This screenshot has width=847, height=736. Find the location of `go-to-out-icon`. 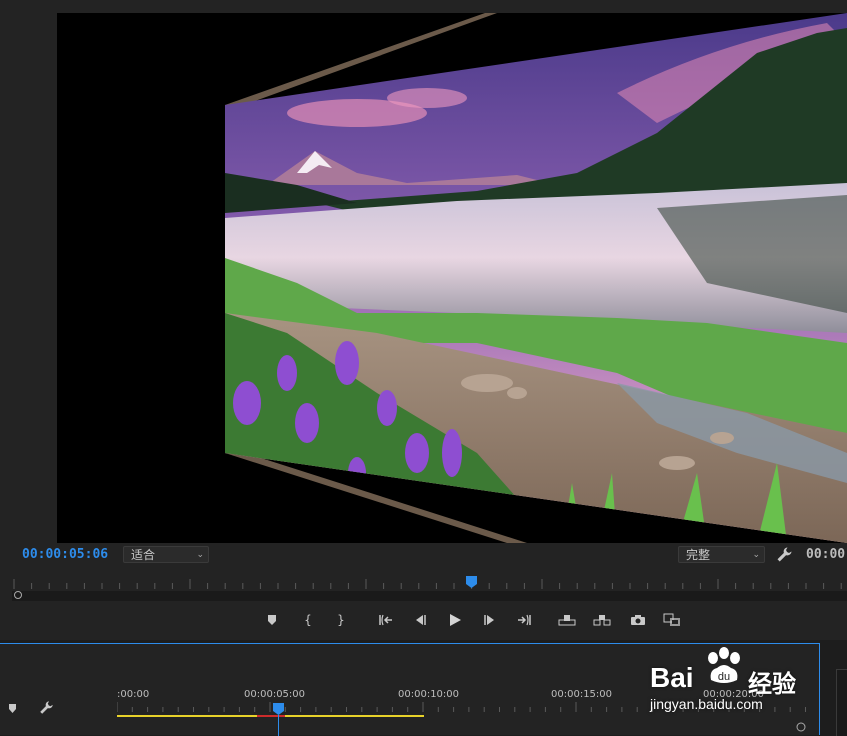

go-to-out-icon is located at coordinates (524, 620).